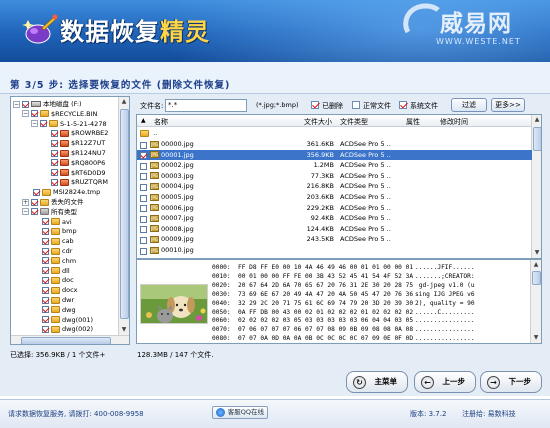 This screenshot has width=550, height=428. What do you see at coordinates (536, 186) in the screenshot?
I see `file-list-scrollbar: ▲ ▼` at bounding box center [536, 186].